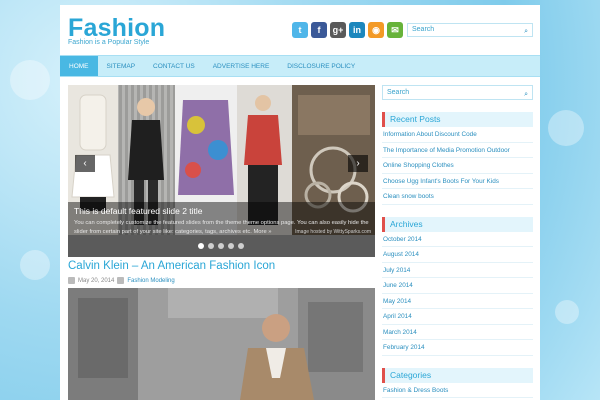  Describe the element at coordinates (457, 348) in the screenshot. I see `archive-link: February 2014` at that location.